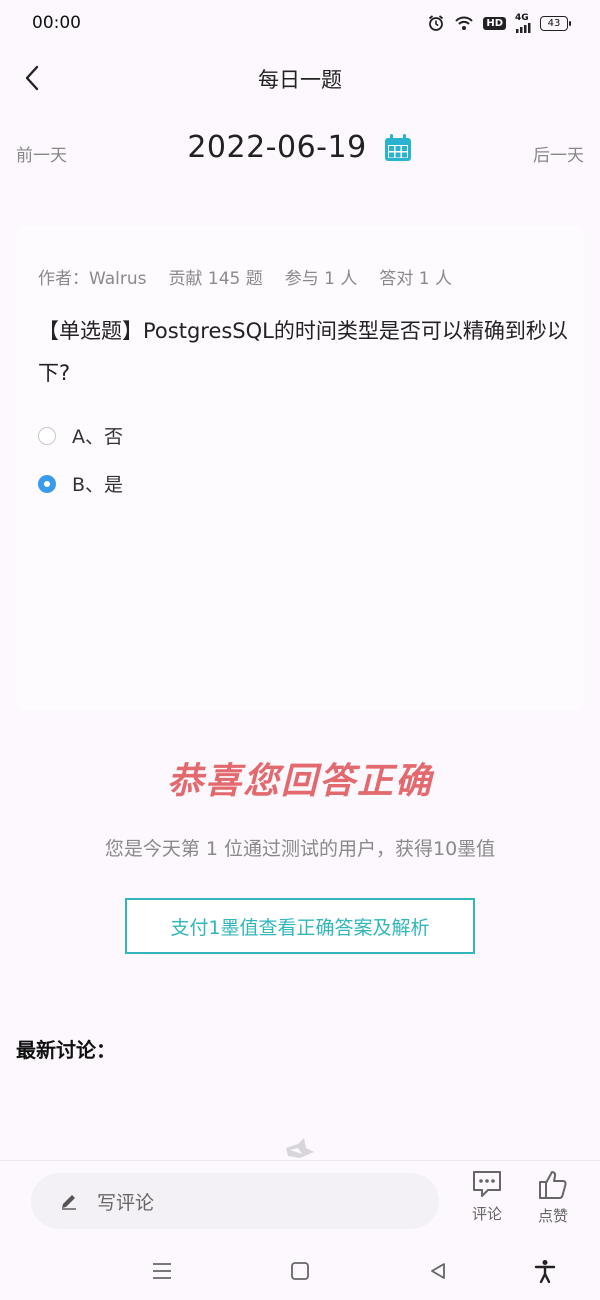 The width and height of the screenshot is (600, 1300). I want to click on current-date: 2022-06-19, so click(277, 147).